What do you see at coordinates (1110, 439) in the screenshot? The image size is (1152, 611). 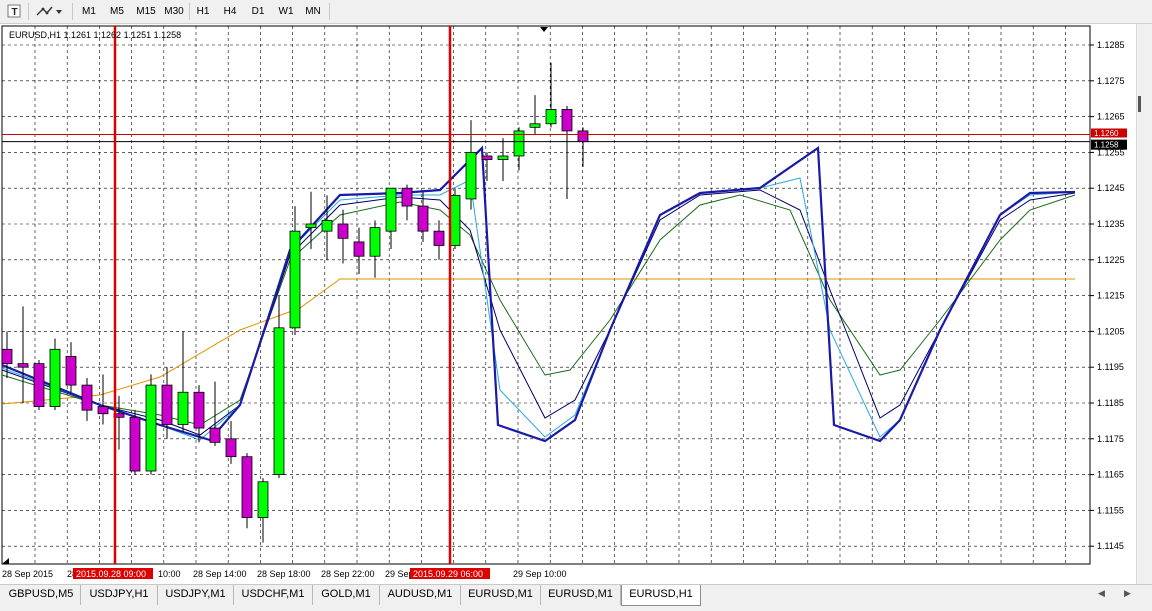 I see `price-label: 1.1175` at bounding box center [1110, 439].